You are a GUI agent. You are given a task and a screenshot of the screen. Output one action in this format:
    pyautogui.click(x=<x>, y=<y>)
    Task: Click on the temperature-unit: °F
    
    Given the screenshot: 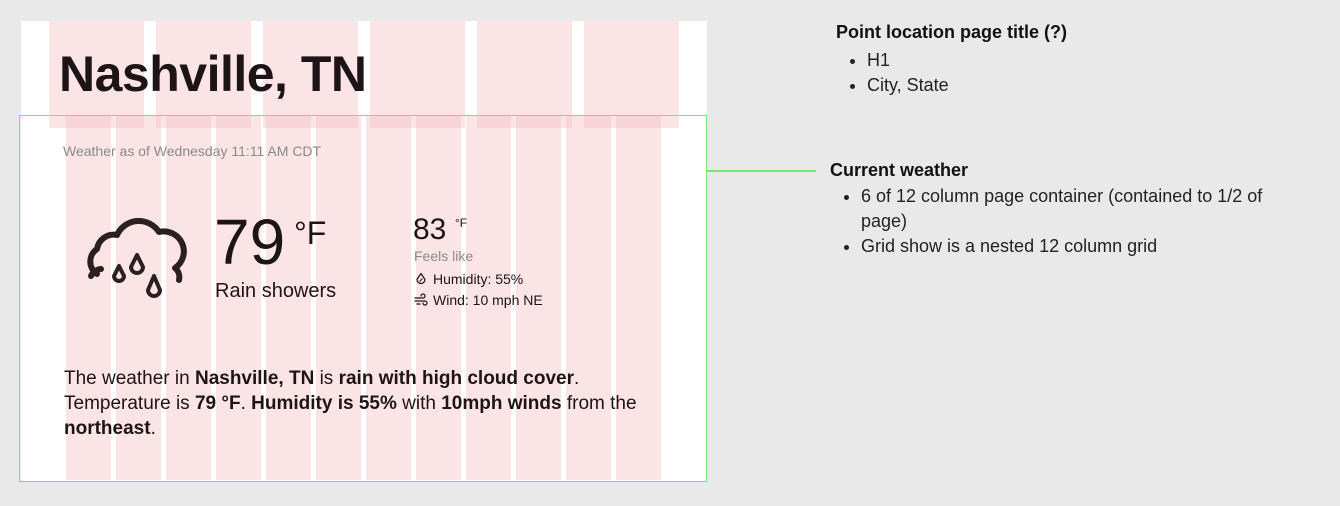 What is the action you would take?
    pyautogui.click(x=310, y=233)
    